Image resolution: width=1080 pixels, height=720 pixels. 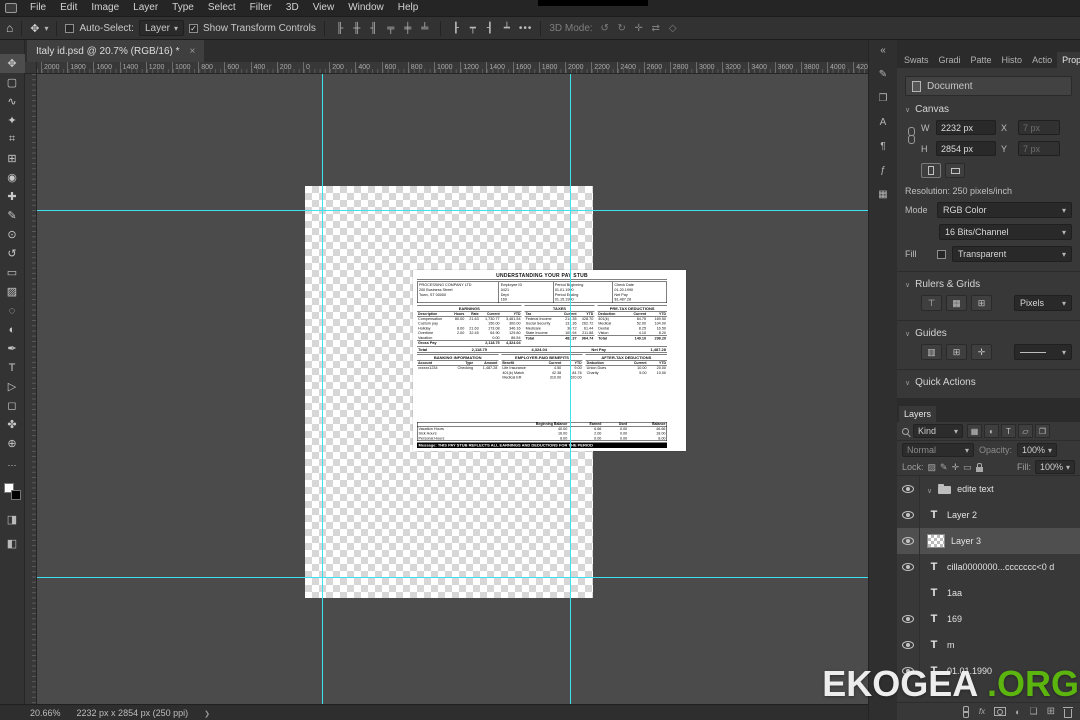 I want to click on menu-file: File, so click(x=38, y=8).